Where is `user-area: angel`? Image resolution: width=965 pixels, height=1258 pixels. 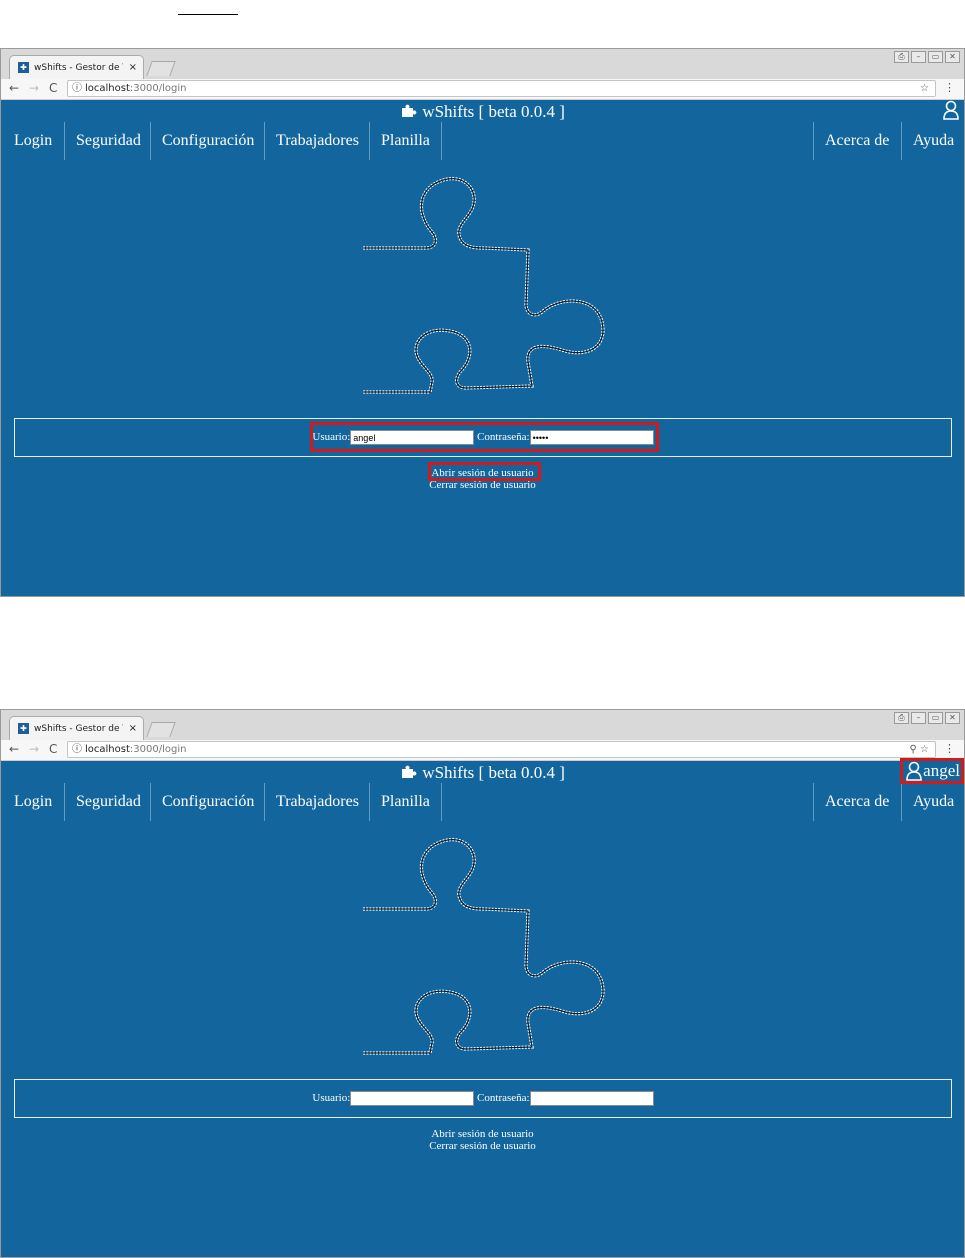 user-area: angel is located at coordinates (932, 771).